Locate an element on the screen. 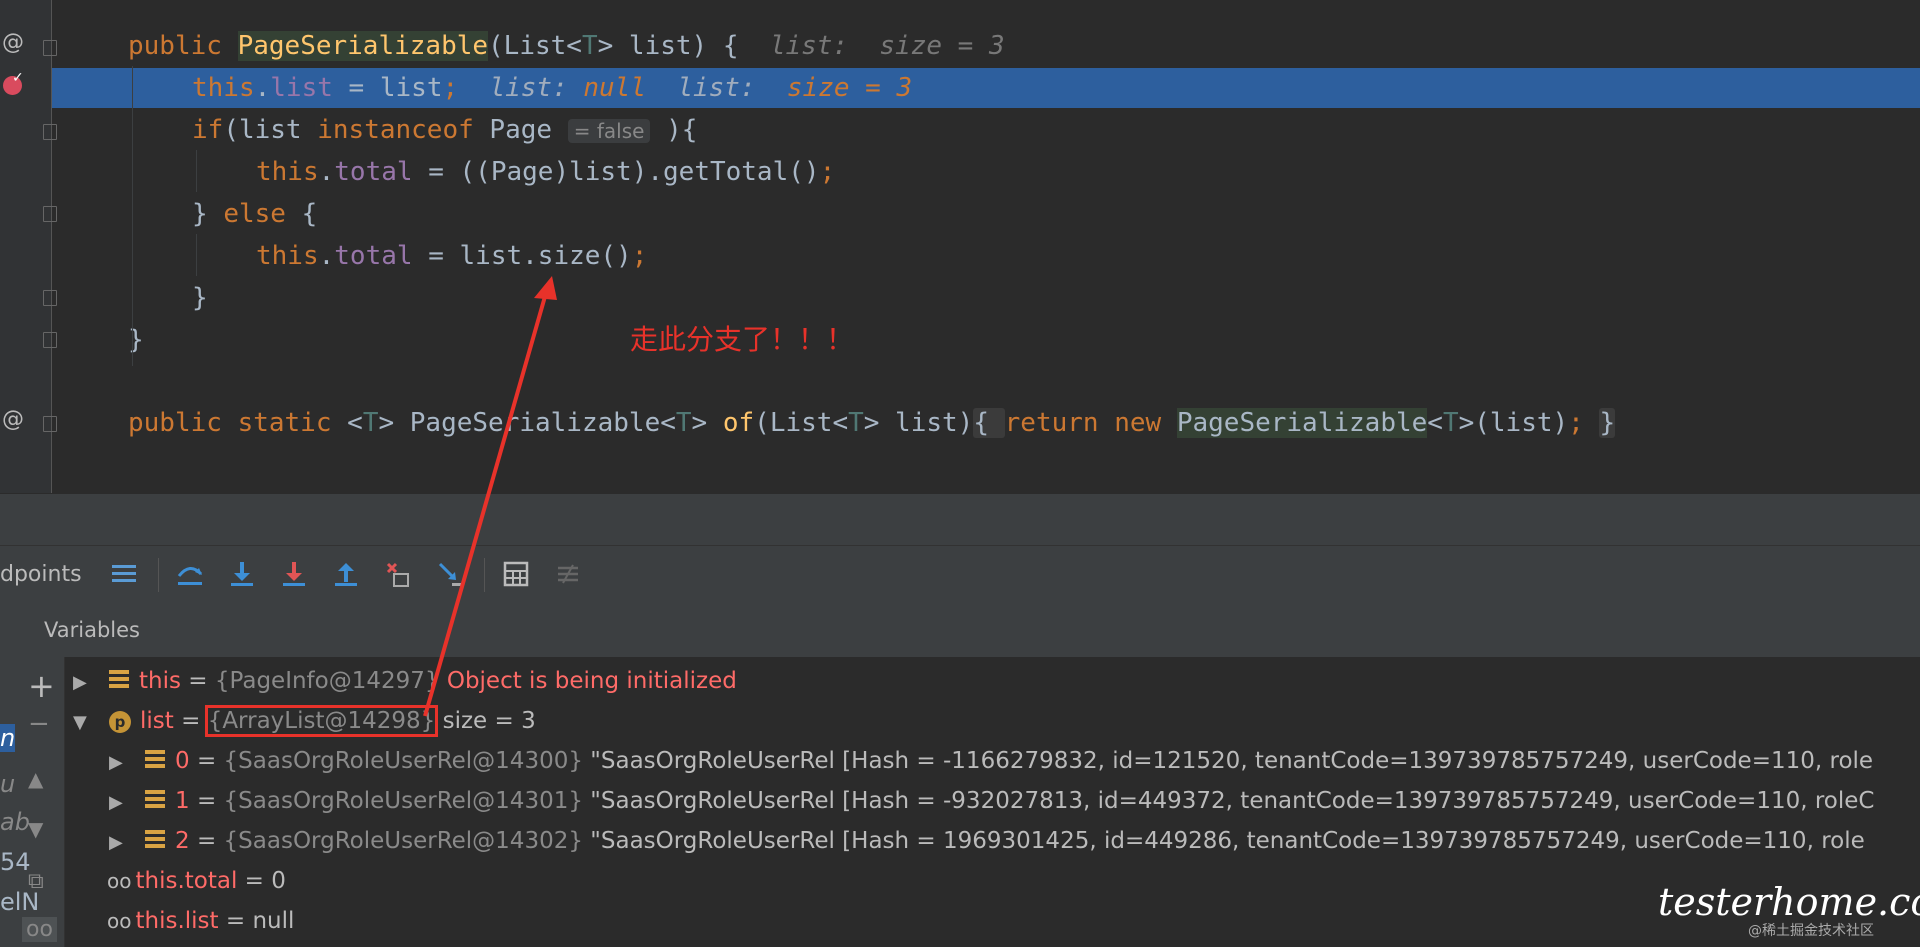  watermark-subtext: @稀土掘金技术社区 is located at coordinates (1811, 931).